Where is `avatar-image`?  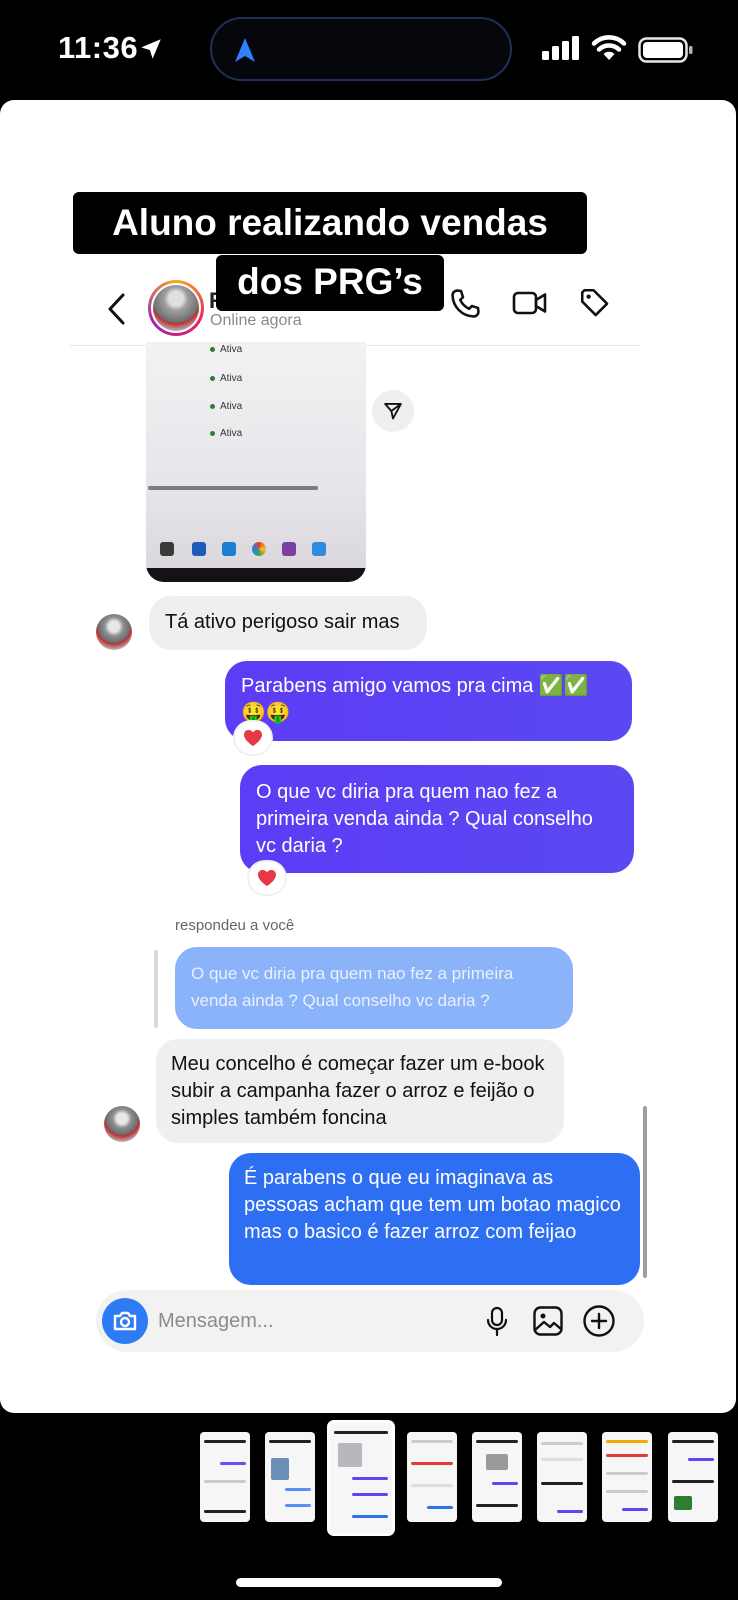 avatar-image is located at coordinates (176, 308).